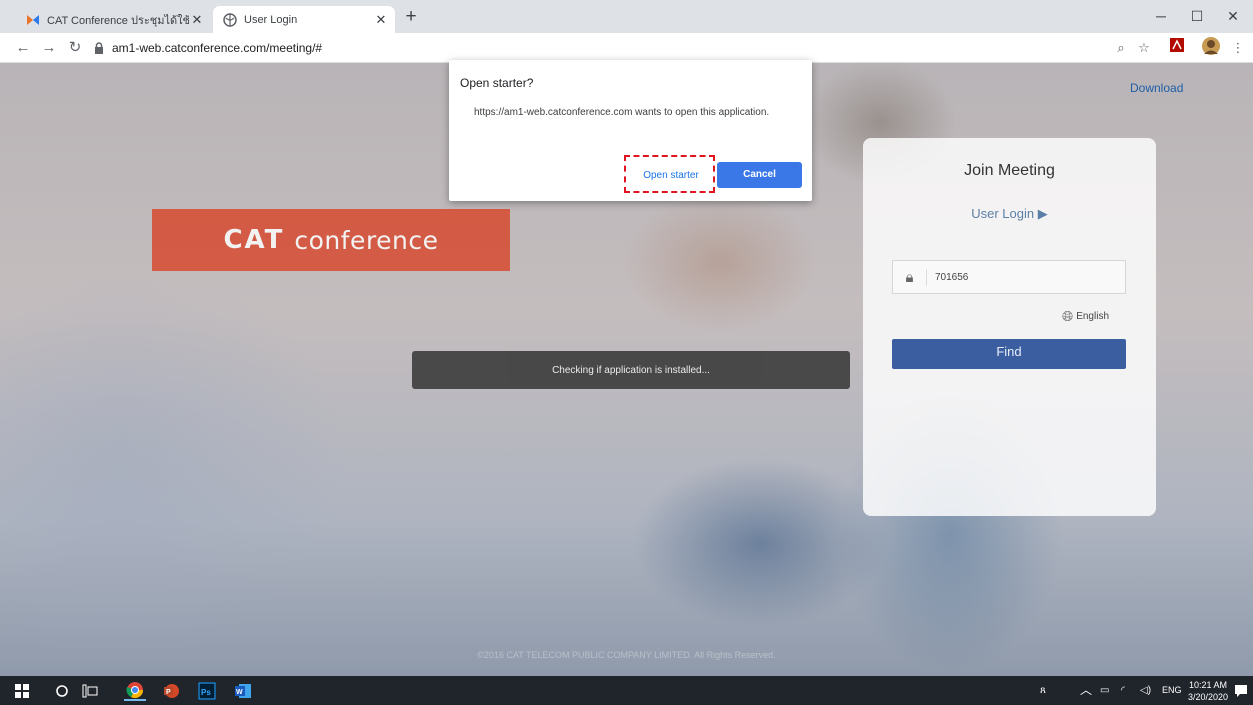 The width and height of the screenshot is (1253, 705). Describe the element at coordinates (1017, 277) in the screenshot. I see `meeting-id-input` at that location.